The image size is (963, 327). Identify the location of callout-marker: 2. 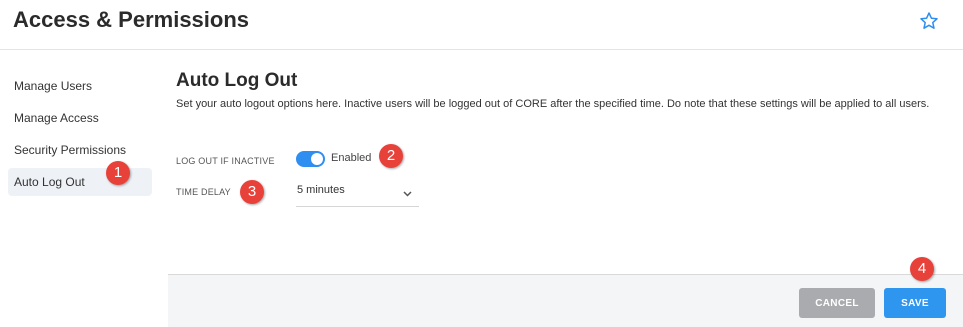
(391, 156).